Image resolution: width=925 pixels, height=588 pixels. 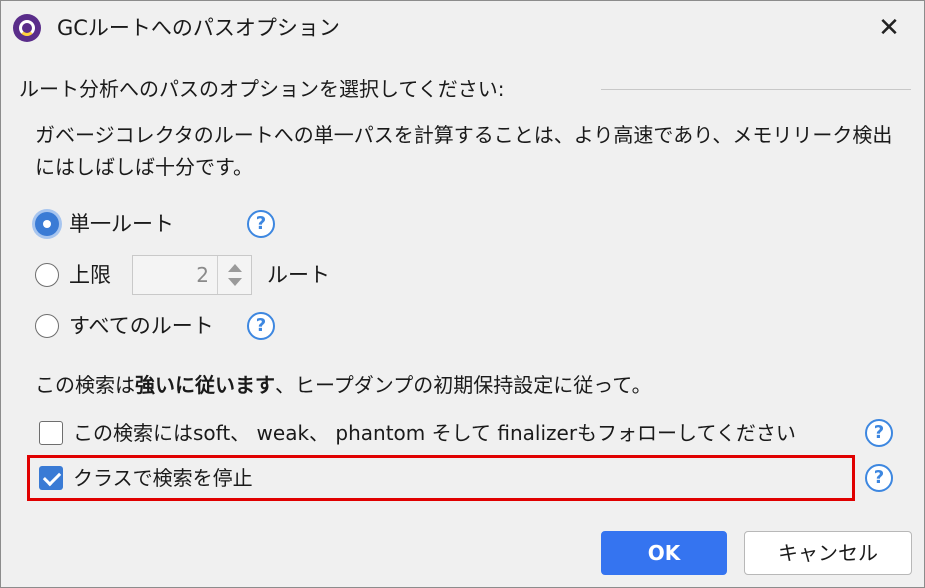 I want to click on app-logo-icon, so click(x=27, y=28).